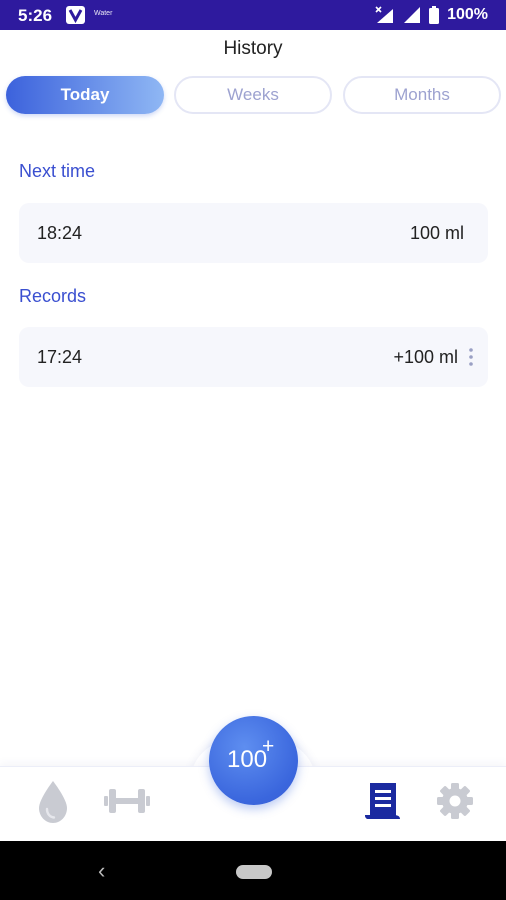  Describe the element at coordinates (57, 171) in the screenshot. I see `next-time-heading: Next time` at that location.